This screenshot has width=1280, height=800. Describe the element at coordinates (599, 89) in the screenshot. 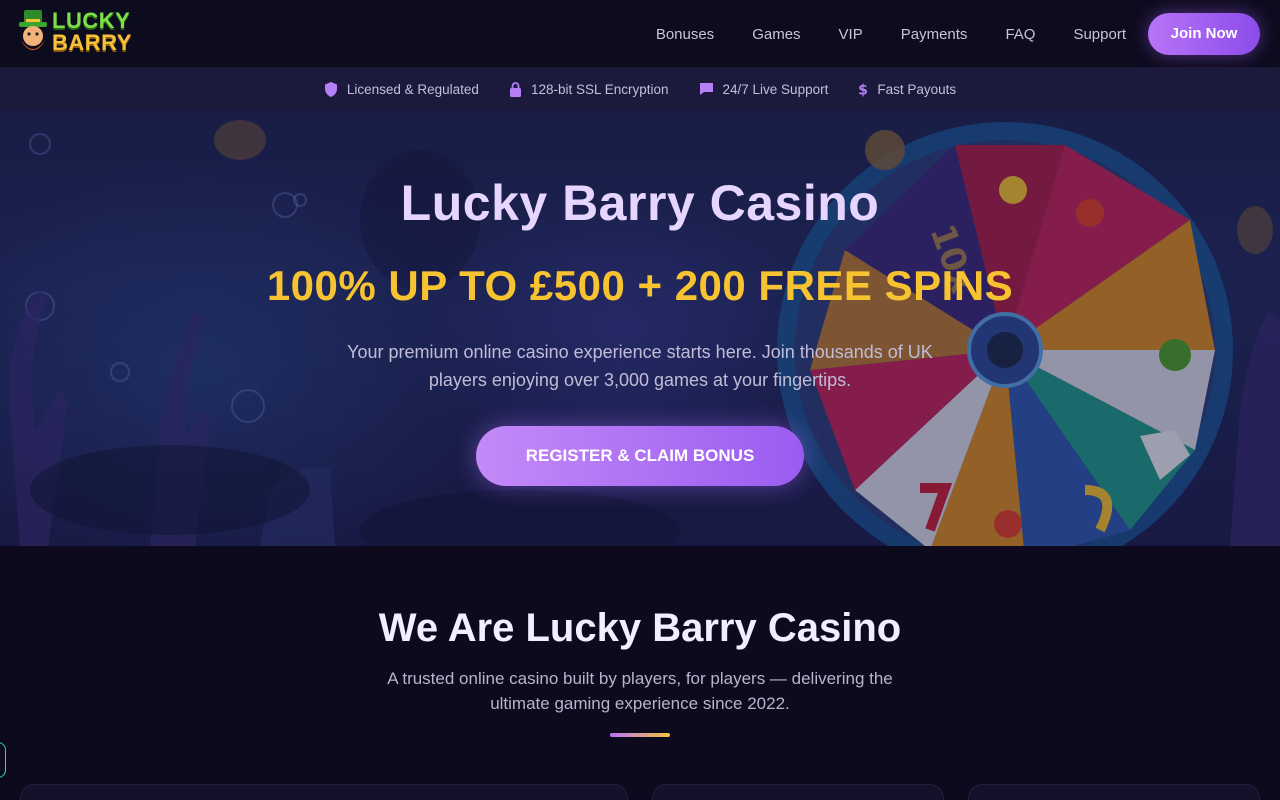

I see `trust-label: 128-bit SSL Encryption` at that location.